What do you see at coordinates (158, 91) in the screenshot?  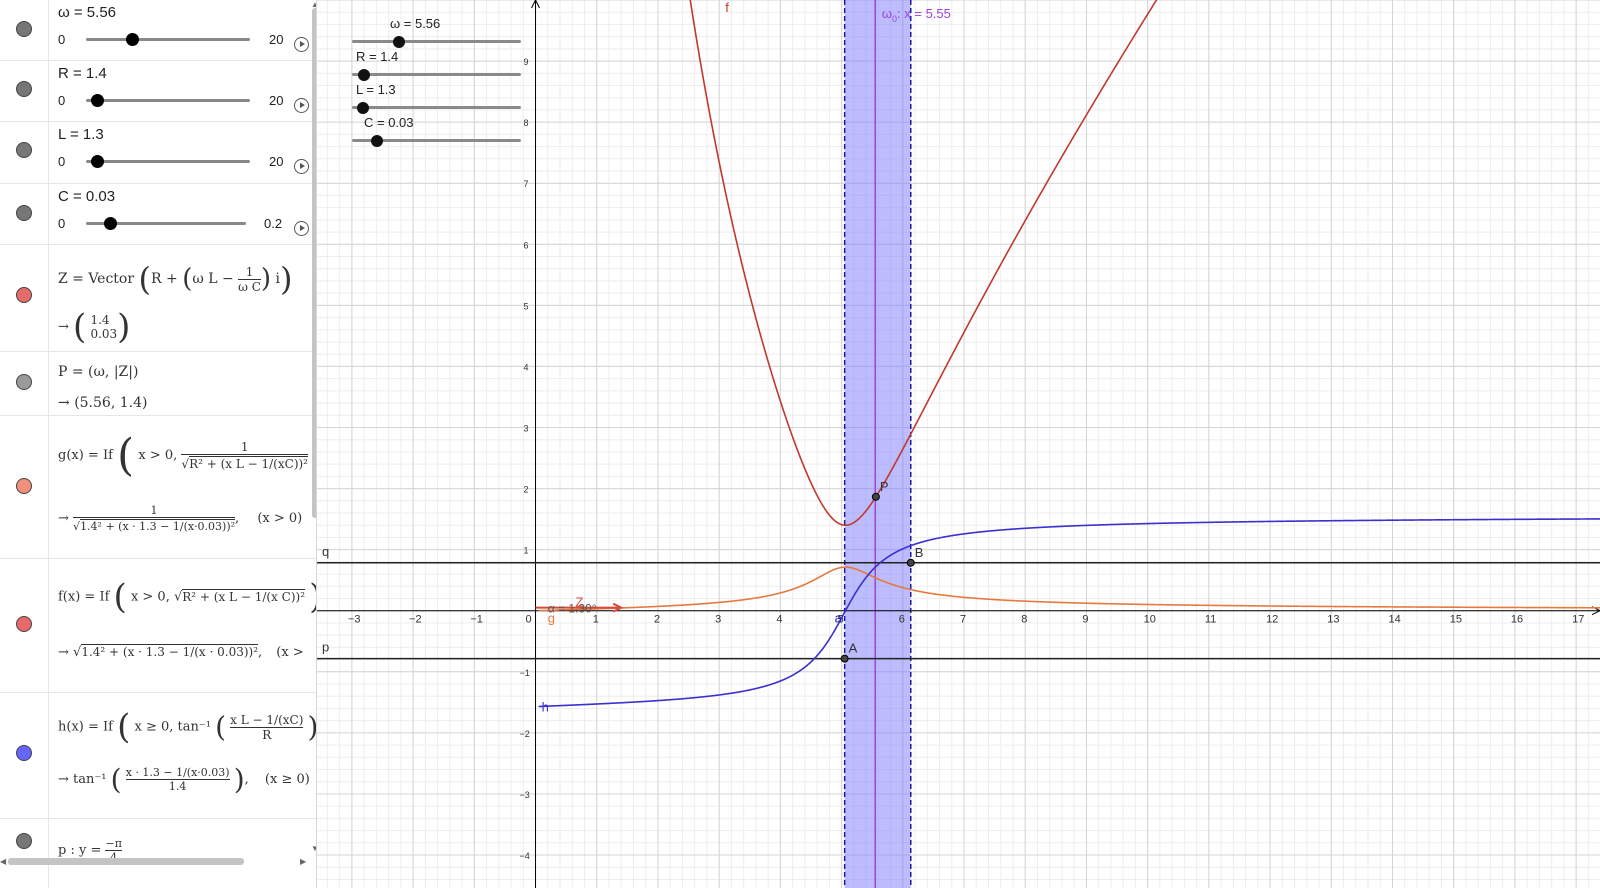 I see `algebra-row-r-slider: R = 1.4 0 20` at bounding box center [158, 91].